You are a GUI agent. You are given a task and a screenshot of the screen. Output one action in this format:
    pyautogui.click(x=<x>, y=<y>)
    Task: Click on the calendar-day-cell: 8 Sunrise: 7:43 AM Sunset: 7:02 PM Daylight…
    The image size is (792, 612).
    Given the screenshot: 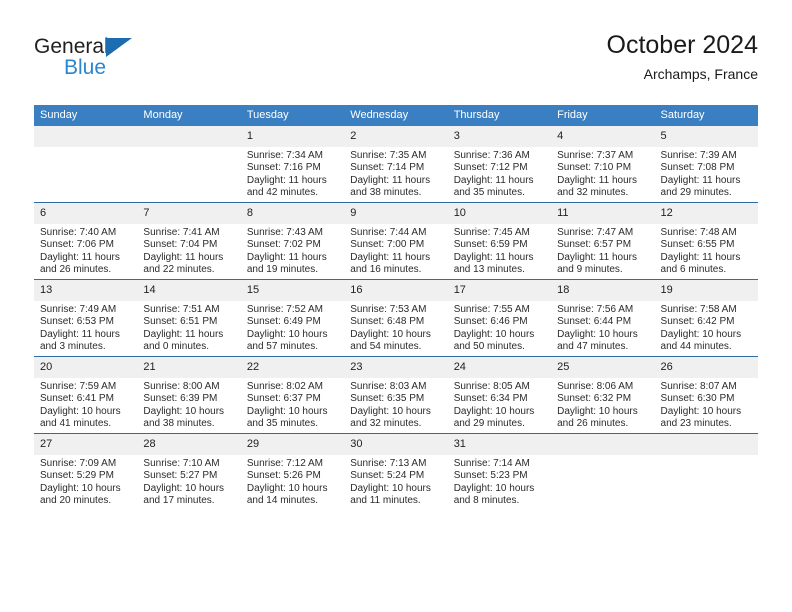 What is the action you would take?
    pyautogui.click(x=292, y=241)
    